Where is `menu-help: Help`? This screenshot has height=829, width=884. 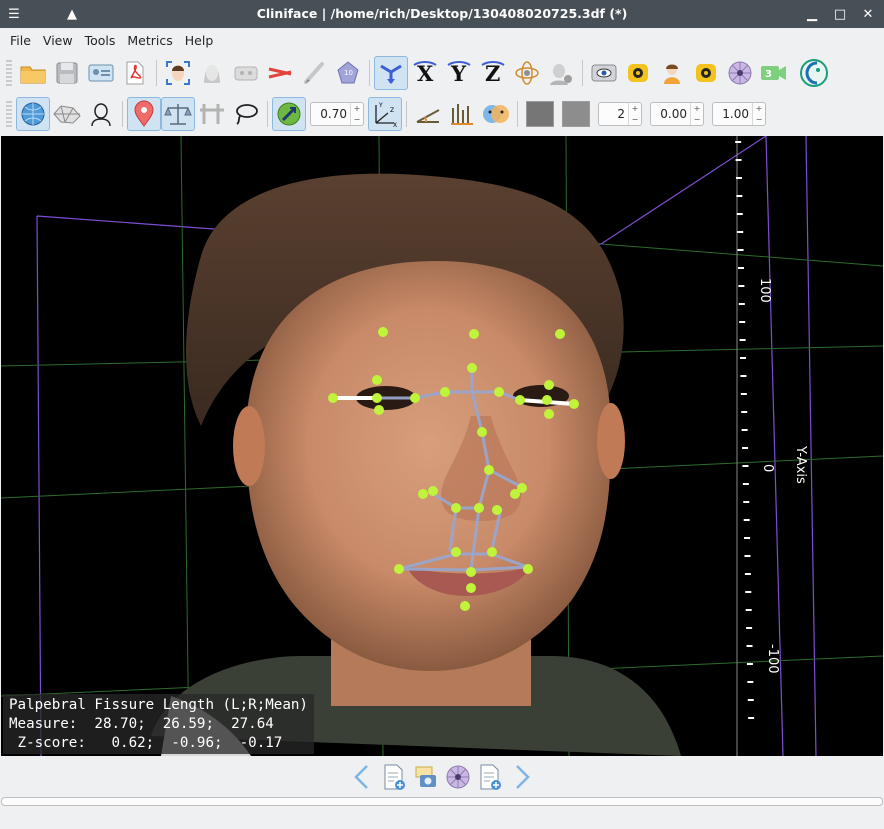 menu-help: Help is located at coordinates (199, 40).